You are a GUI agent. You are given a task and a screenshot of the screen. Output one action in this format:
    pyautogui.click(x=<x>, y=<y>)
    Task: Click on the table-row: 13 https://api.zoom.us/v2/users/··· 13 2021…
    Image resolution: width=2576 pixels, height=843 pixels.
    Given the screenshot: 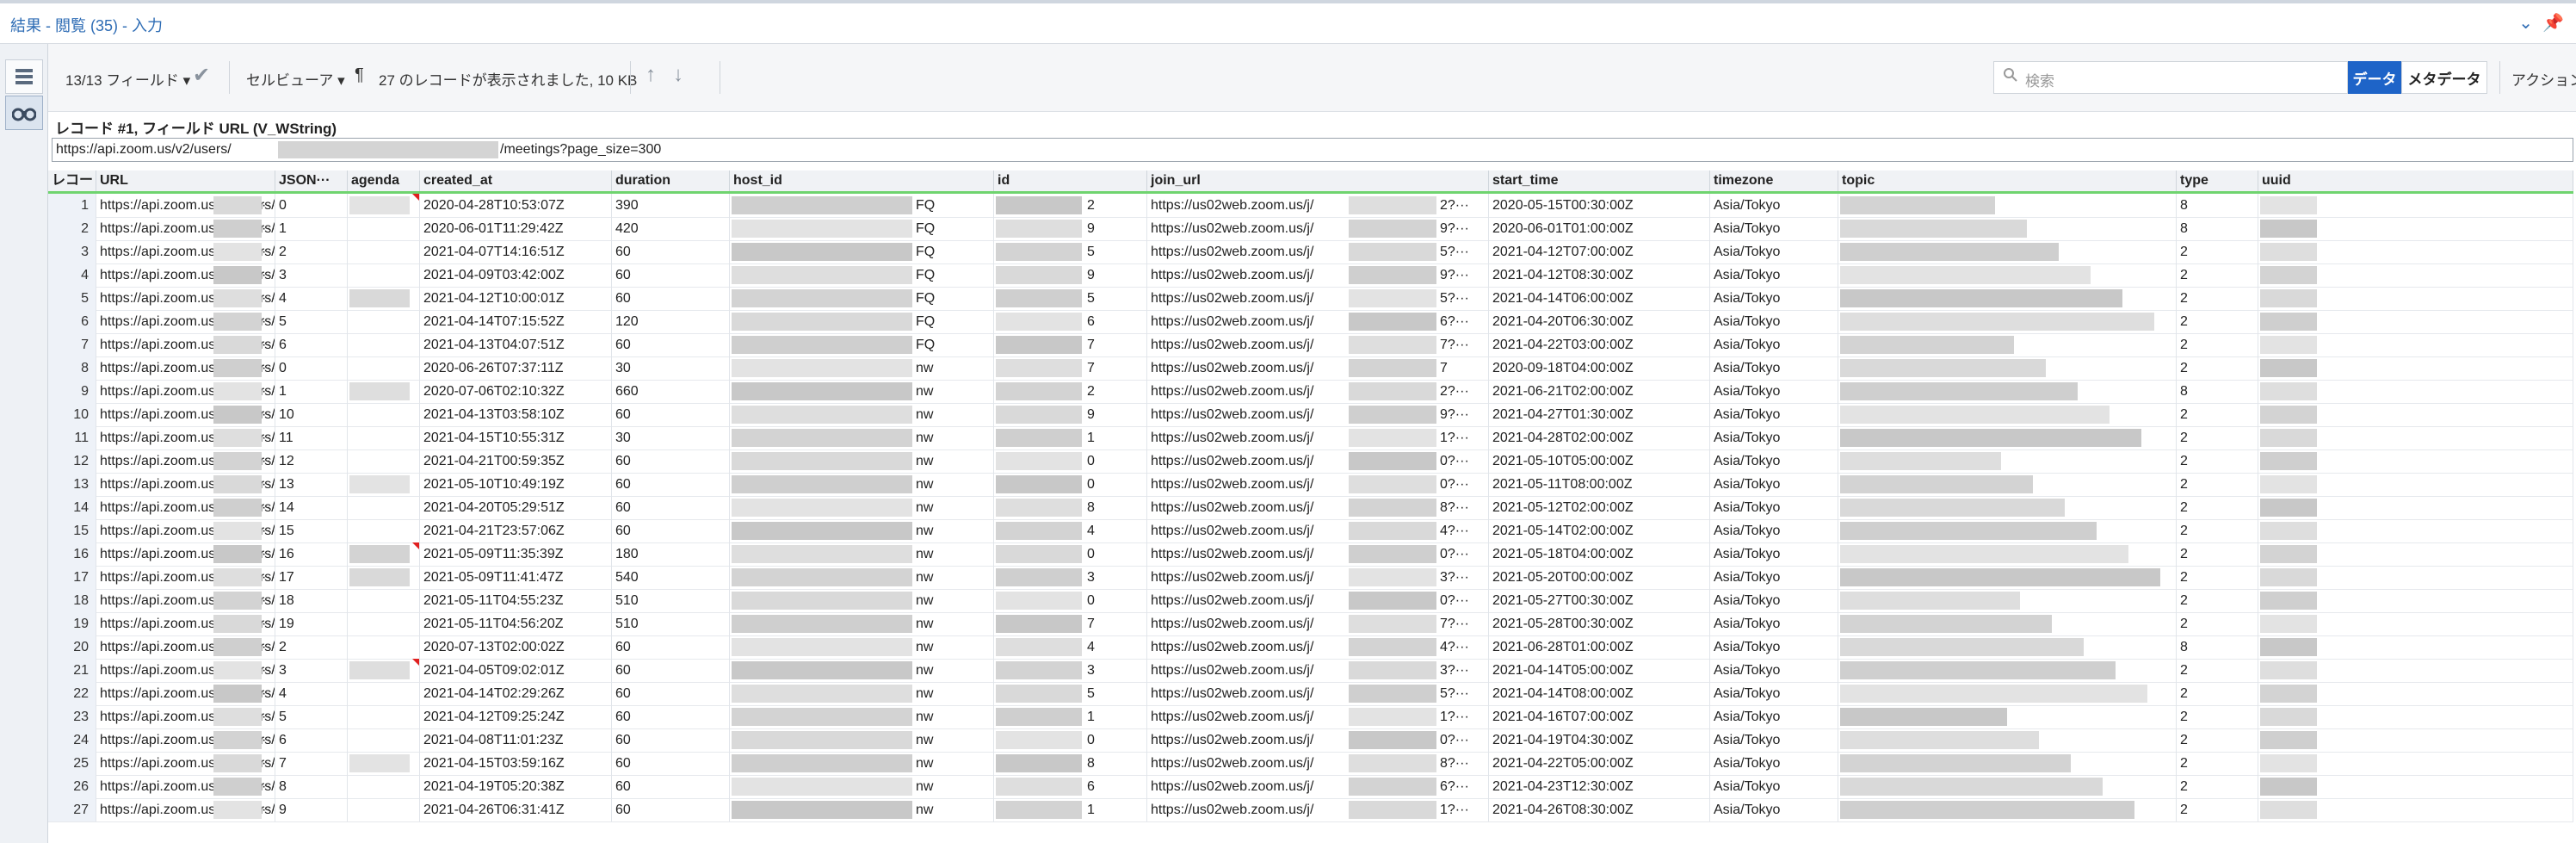 What is the action you would take?
    pyautogui.click(x=1310, y=485)
    